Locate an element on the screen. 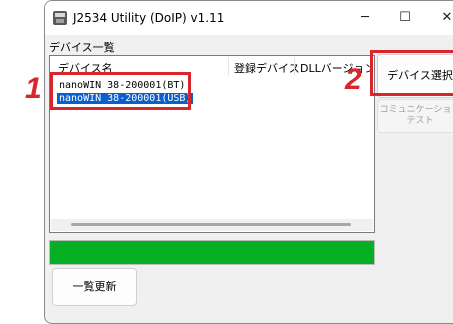 The image size is (453, 324). annotation-number-1: 1 is located at coordinates (33, 88).